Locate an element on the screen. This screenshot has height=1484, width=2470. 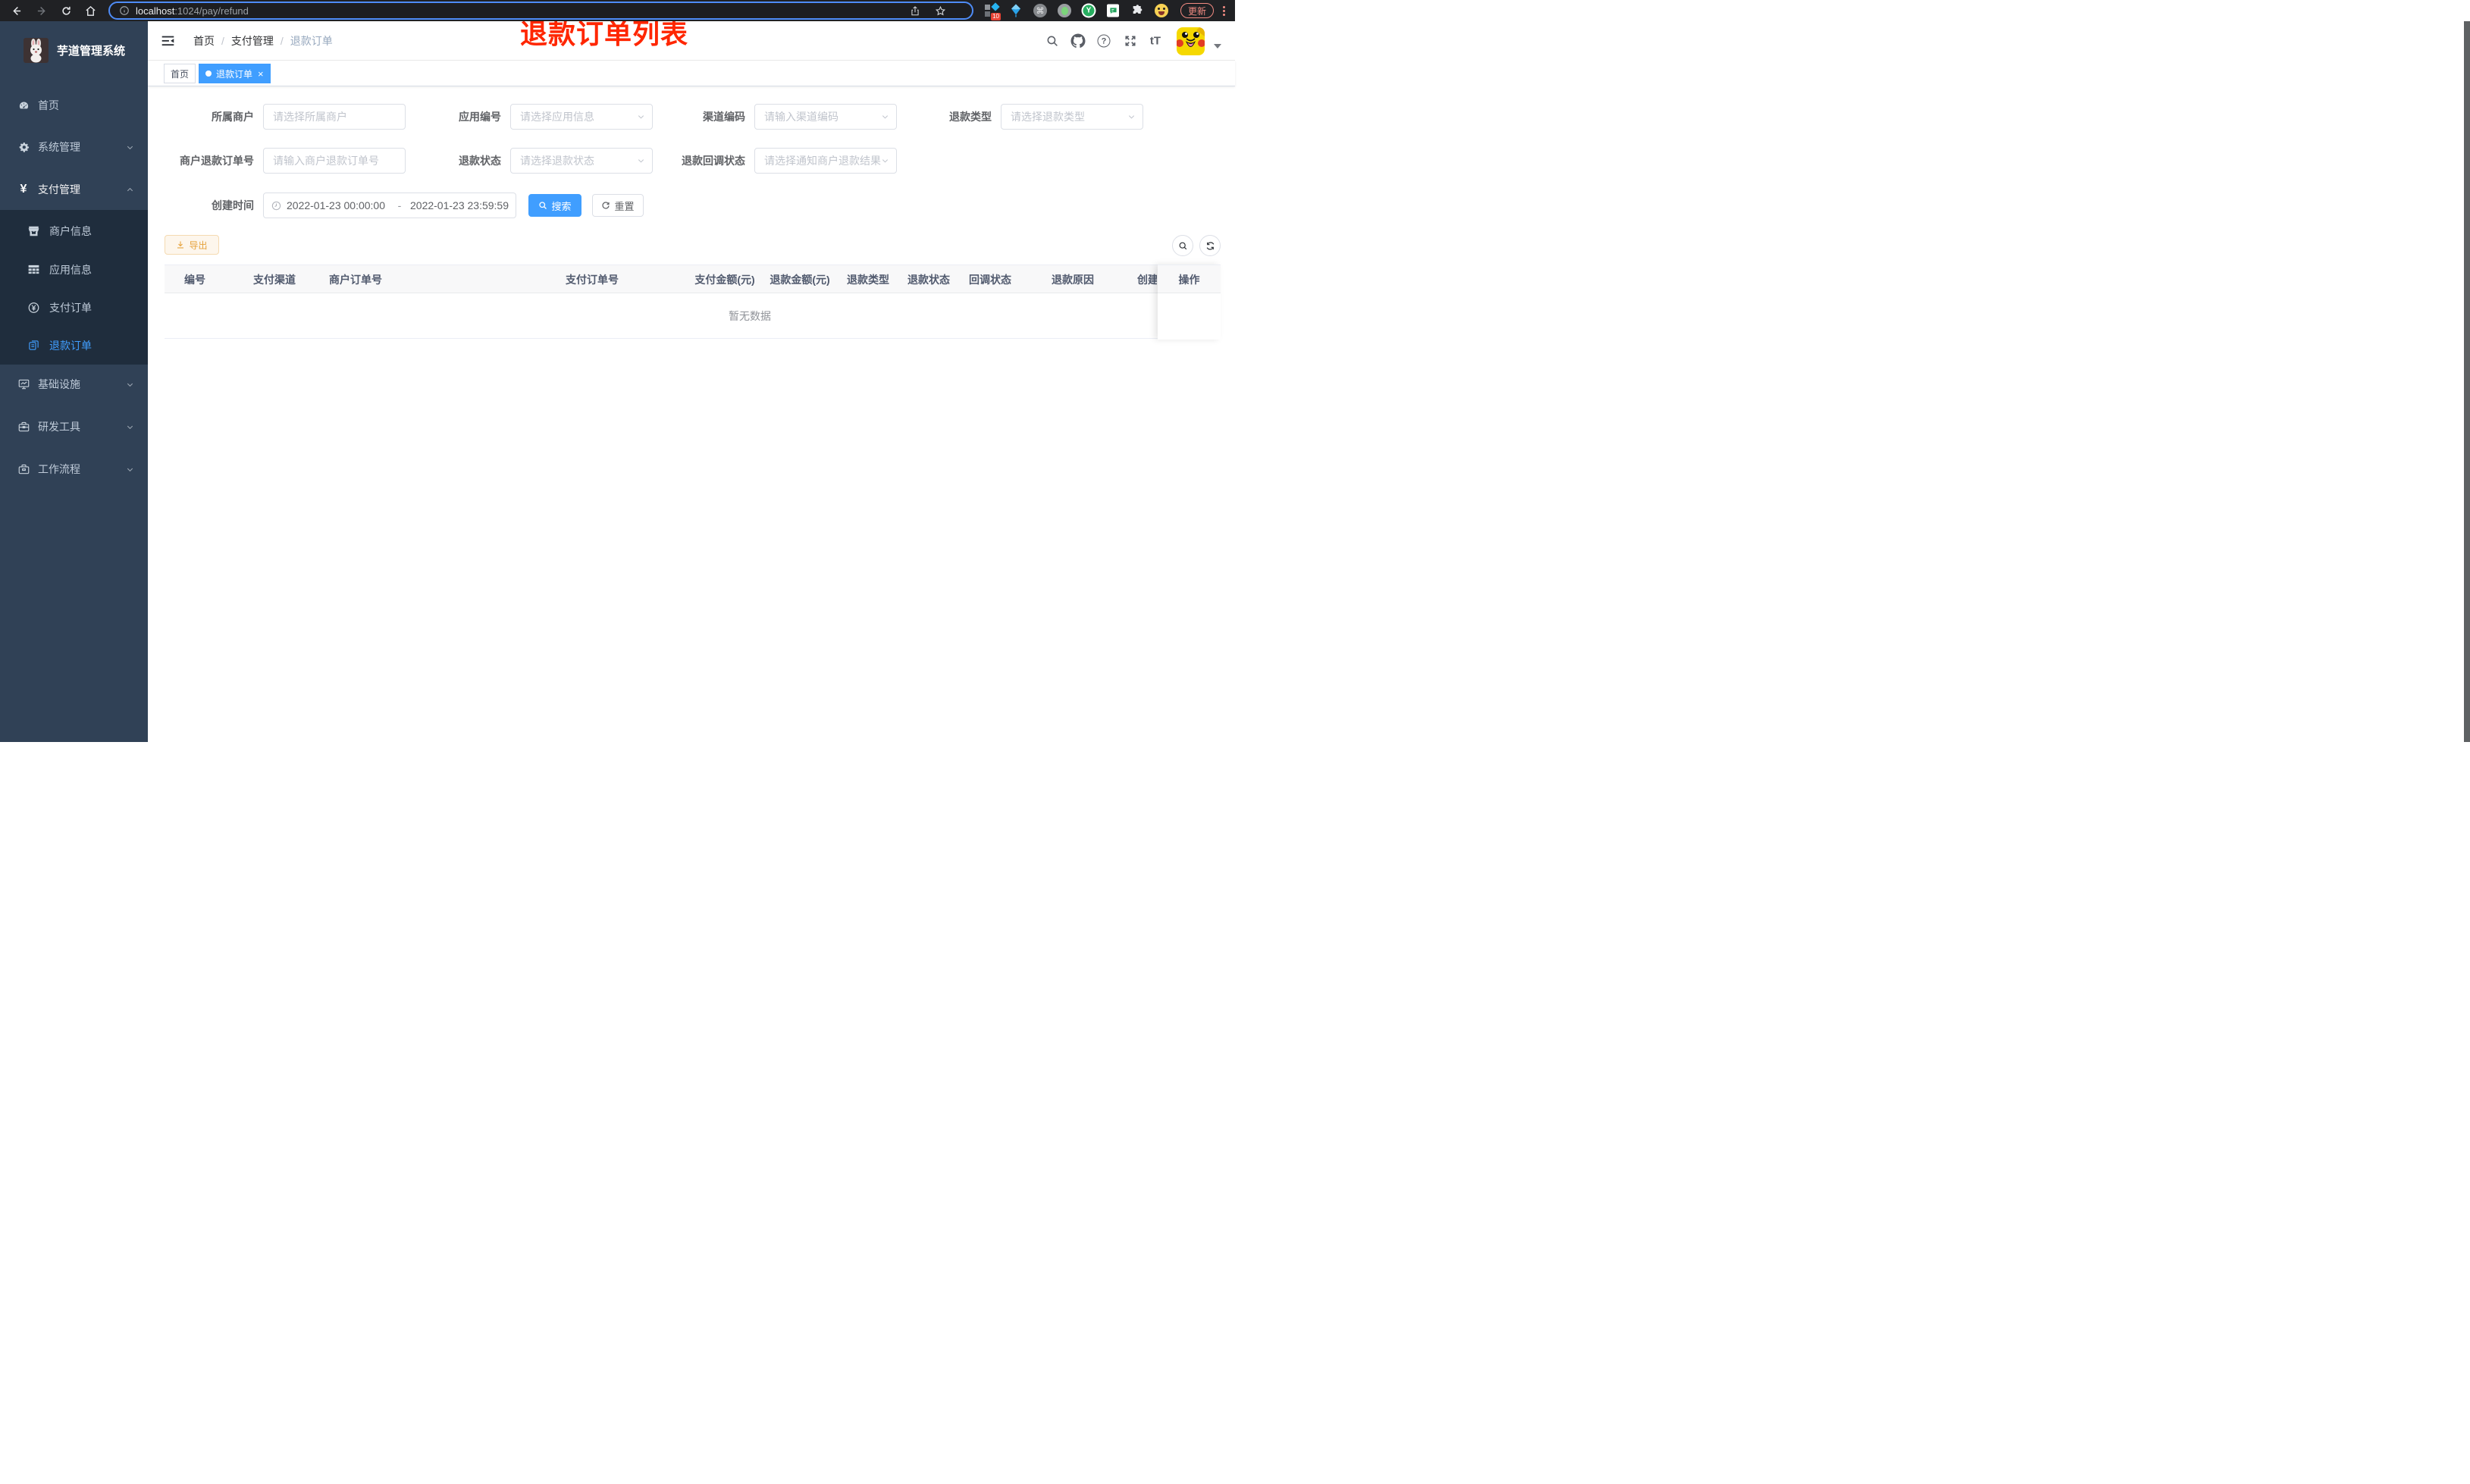
app-select is located at coordinates (581, 117).